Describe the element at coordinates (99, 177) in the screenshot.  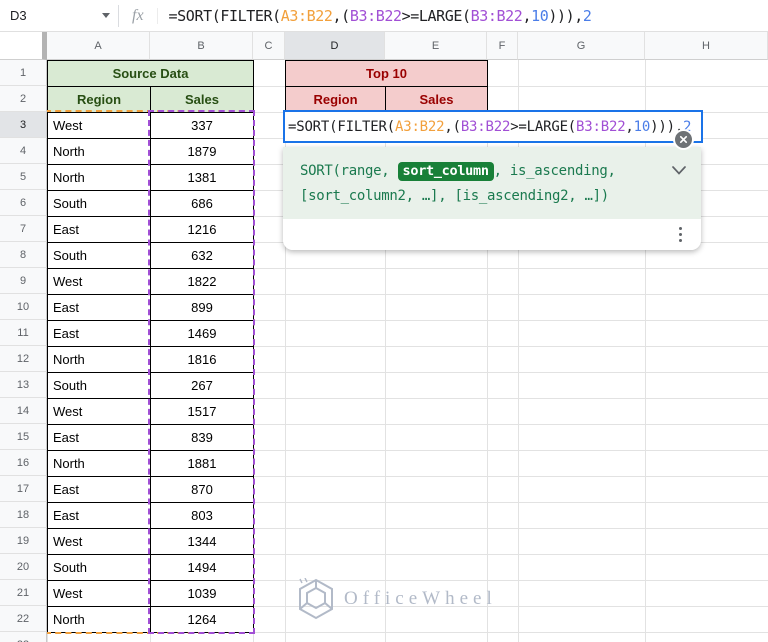
I see `cell-A5: North` at that location.